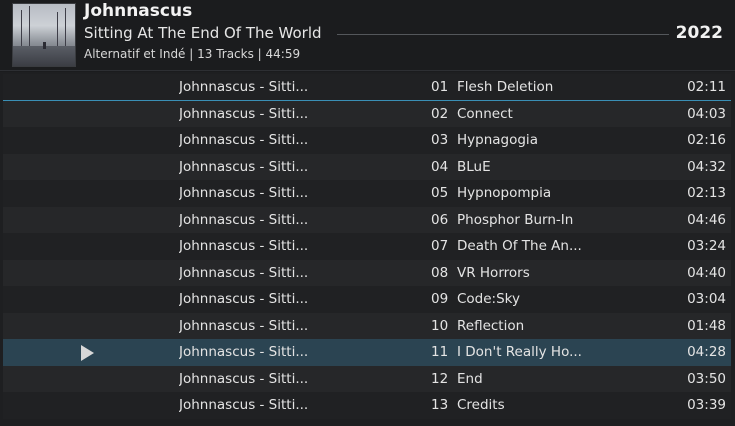  I want to click on track-title: Reflection, so click(491, 325).